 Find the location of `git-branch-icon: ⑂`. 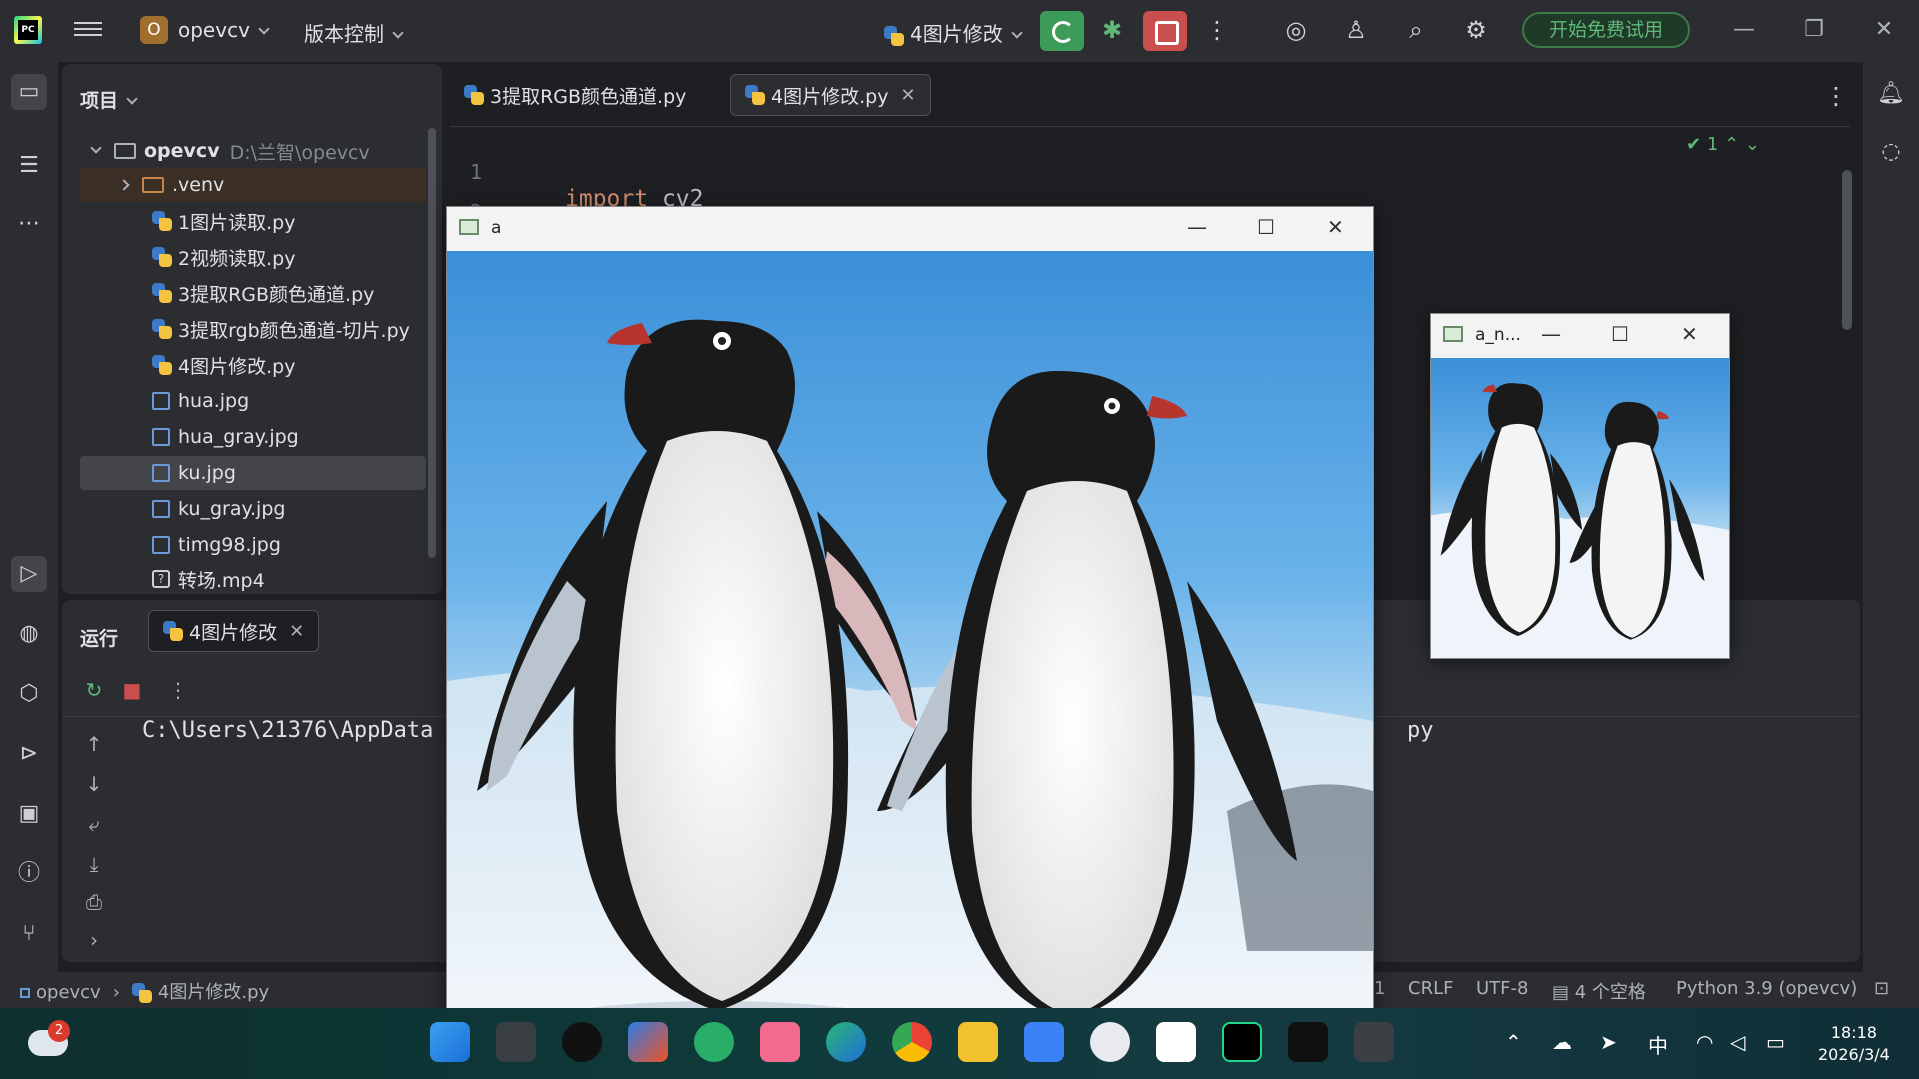

git-branch-icon: ⑂ is located at coordinates (29, 934).